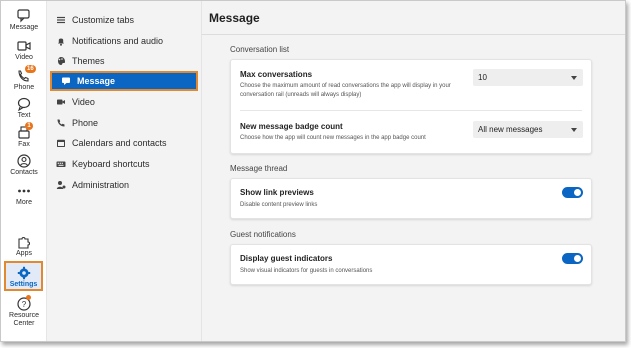 The height and width of the screenshot is (348, 631). What do you see at coordinates (277, 192) in the screenshot?
I see `link-previews-title: Show link previews` at bounding box center [277, 192].